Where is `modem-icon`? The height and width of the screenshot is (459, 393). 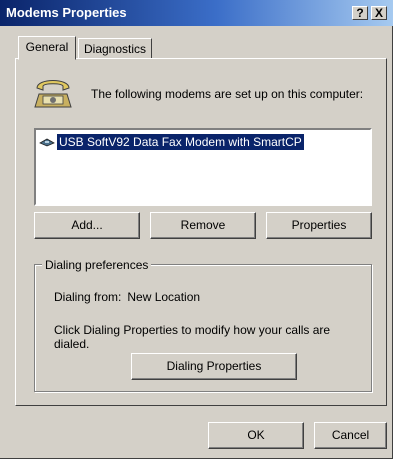 modem-icon is located at coordinates (47, 142).